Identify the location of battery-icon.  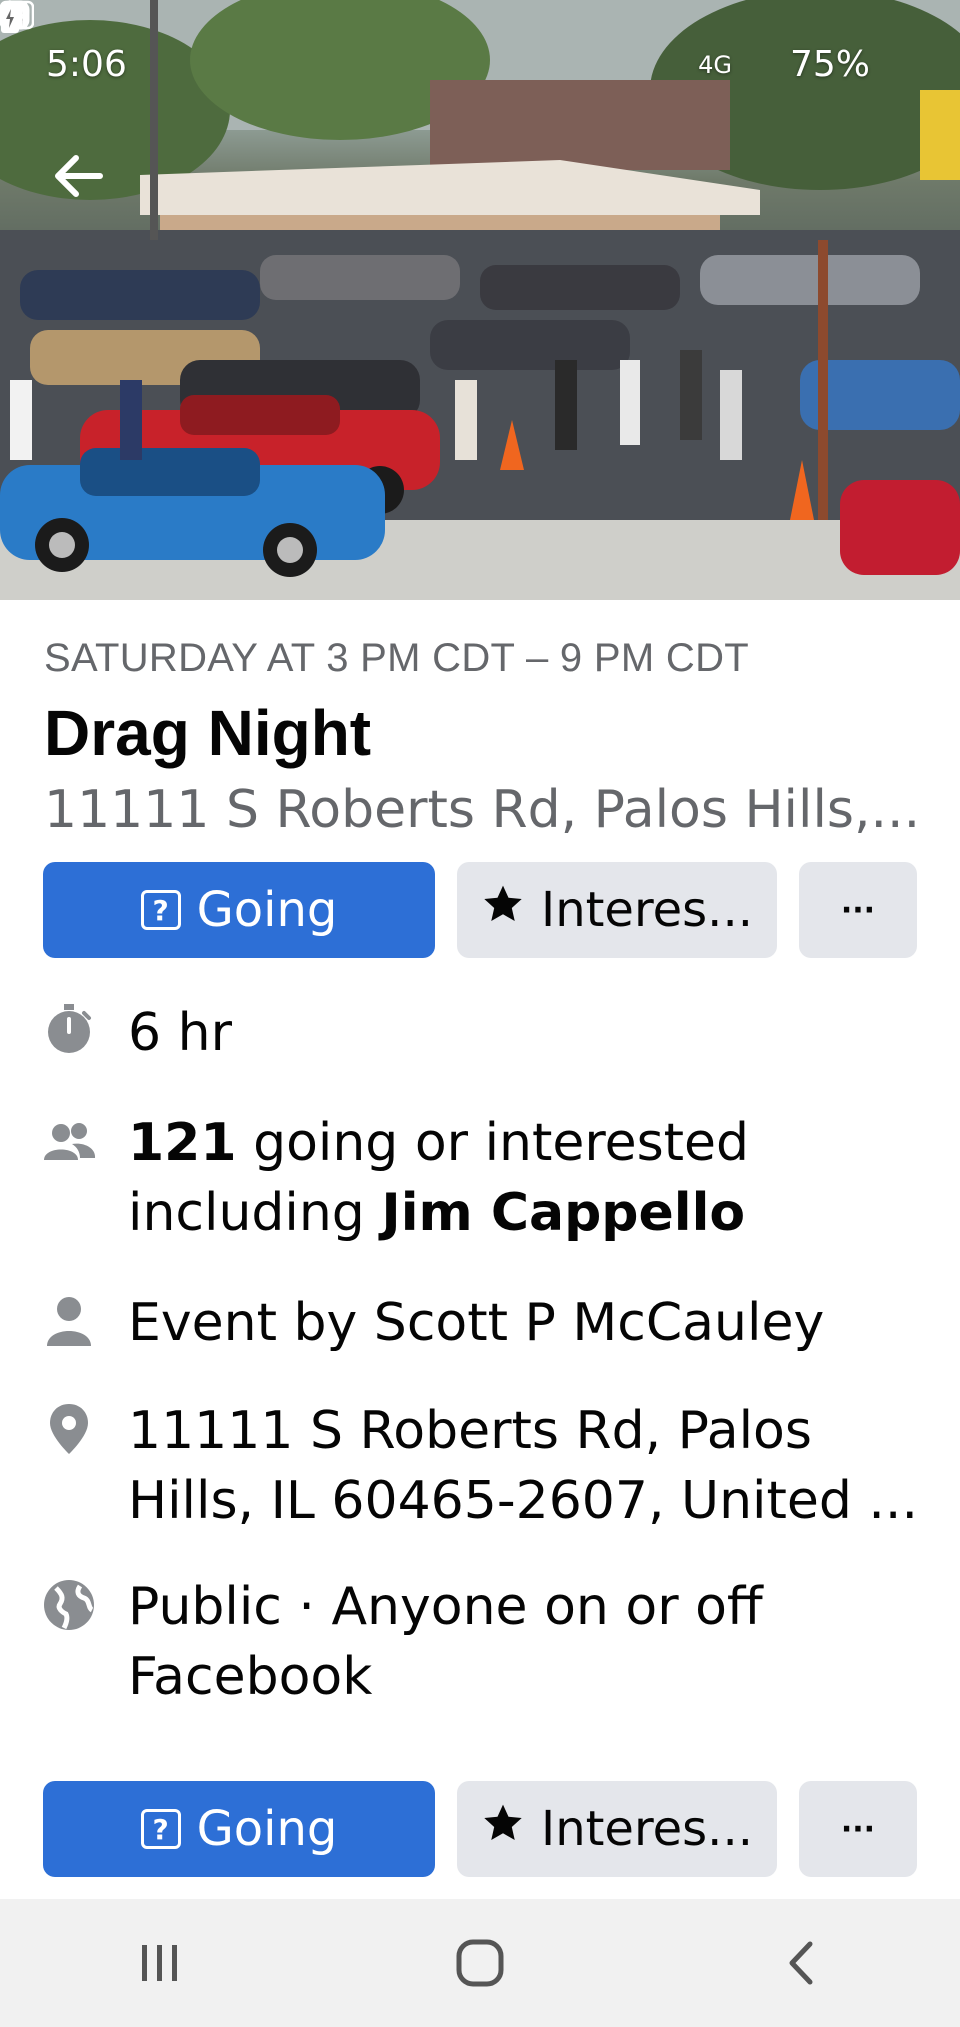
(457, 40).